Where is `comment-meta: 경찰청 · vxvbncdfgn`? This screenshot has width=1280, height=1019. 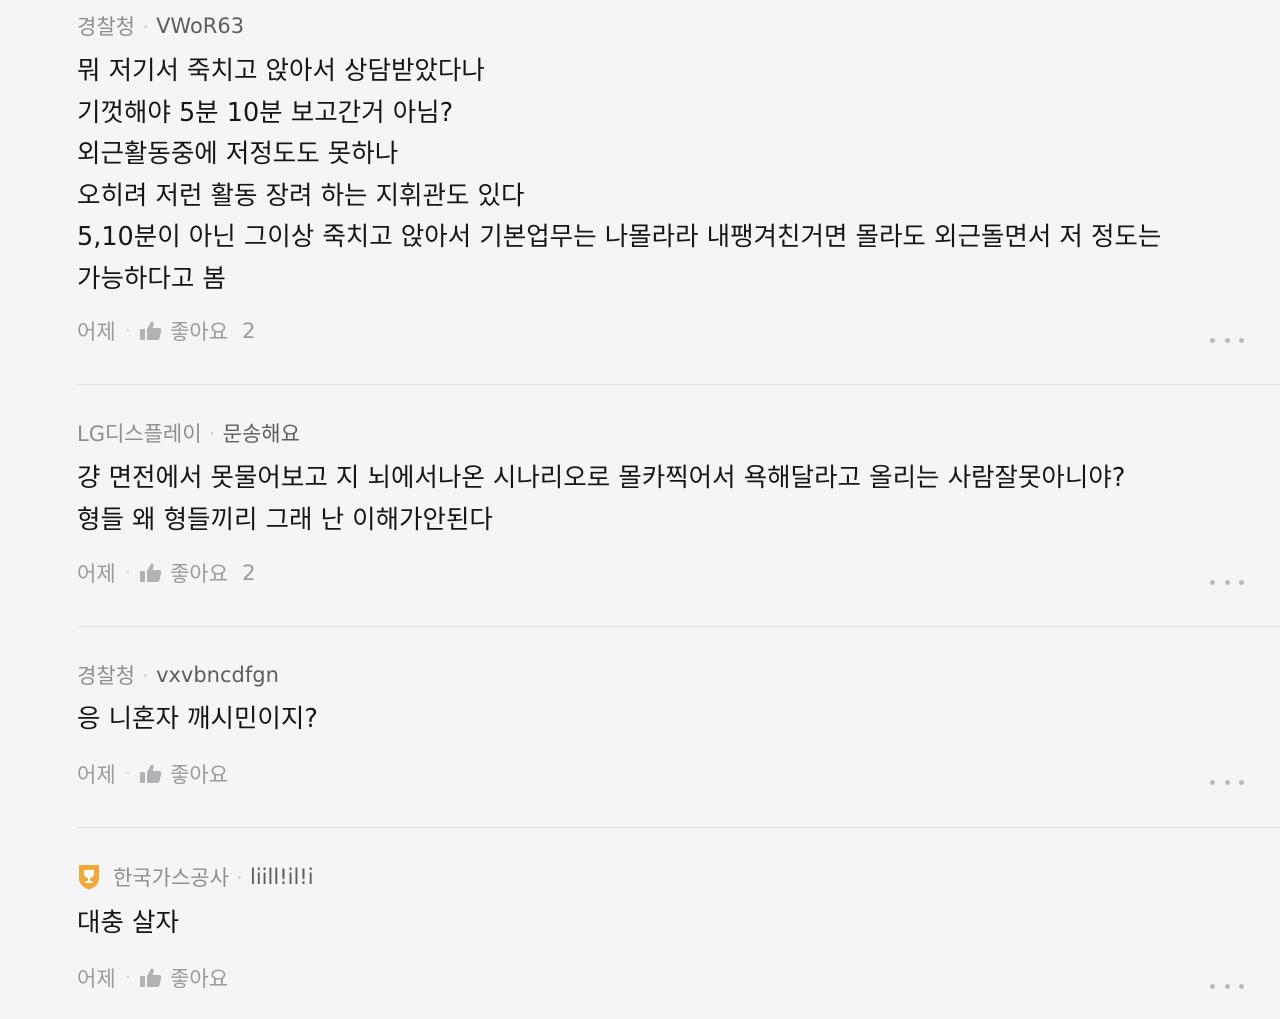 comment-meta: 경찰청 · vxvbncdfgn is located at coordinates (178, 675).